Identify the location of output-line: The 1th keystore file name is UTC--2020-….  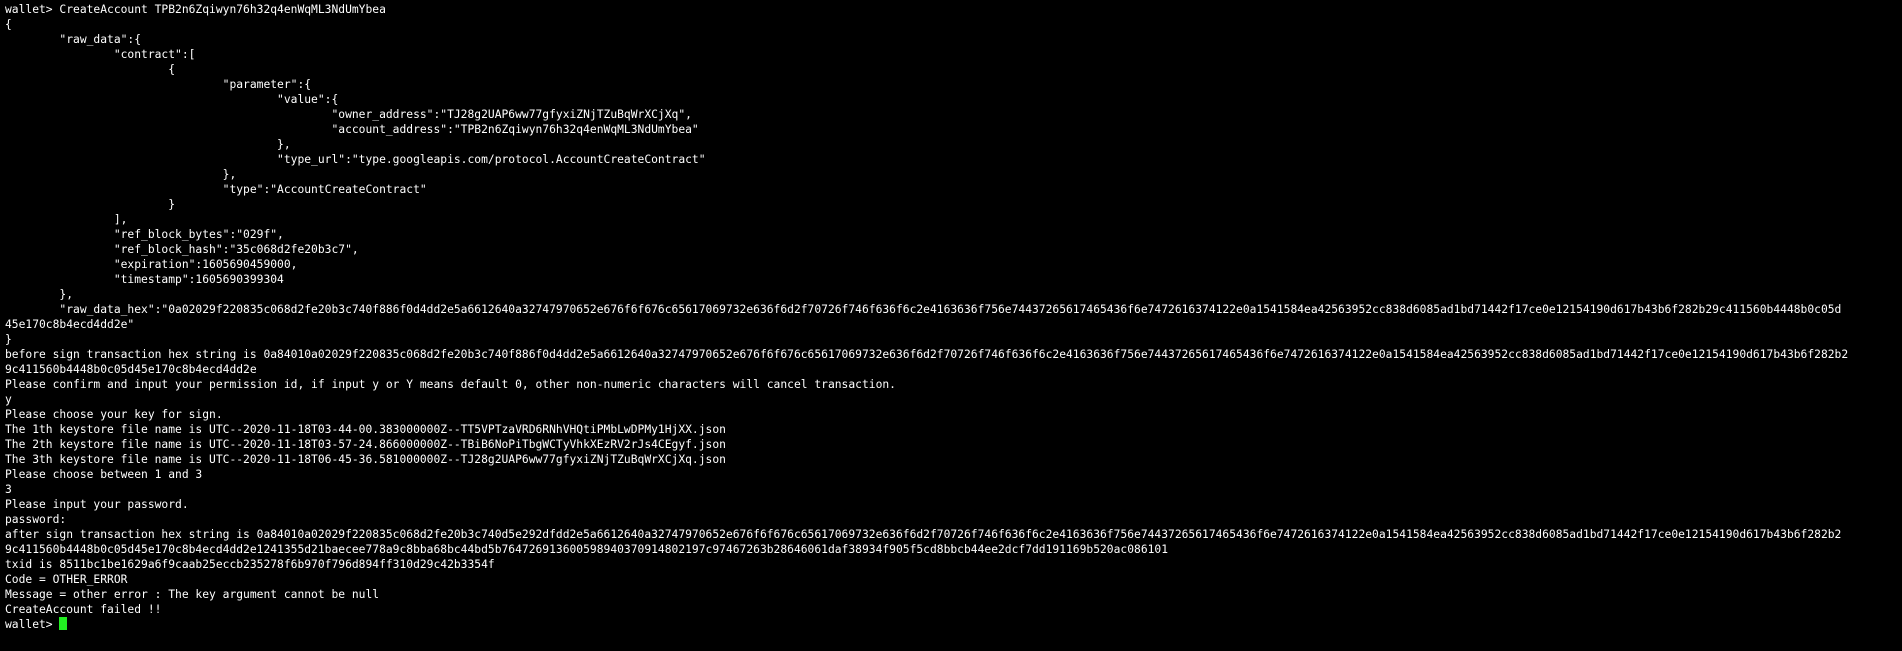
(365, 429).